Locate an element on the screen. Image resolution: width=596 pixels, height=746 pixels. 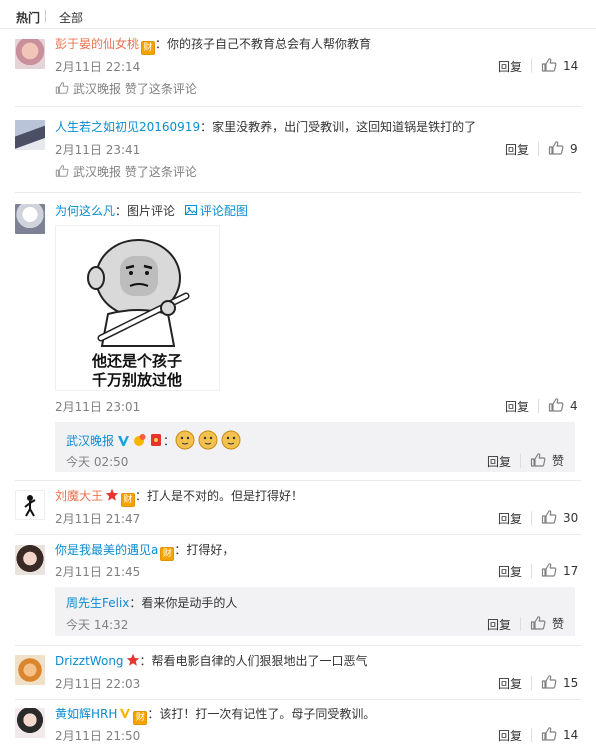
comment-time: 2月11日 21:50 is located at coordinates (98, 736).